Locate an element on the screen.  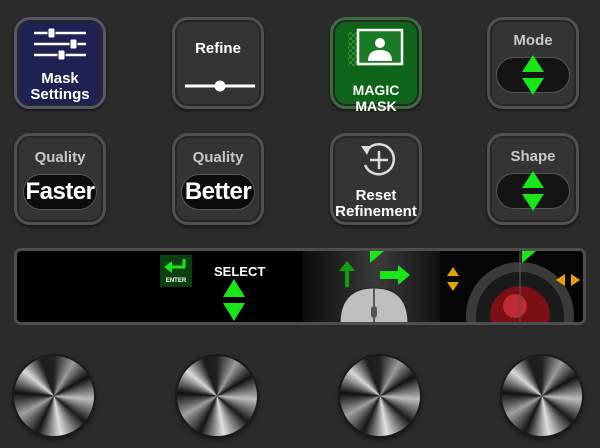
mask-settings-button: Mask Settings is located at coordinates (60, 63).